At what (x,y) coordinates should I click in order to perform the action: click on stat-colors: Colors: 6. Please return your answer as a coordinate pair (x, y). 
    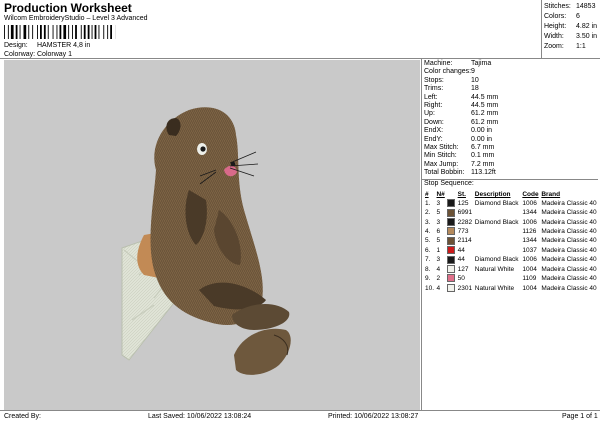
    Looking at the image, I should click on (562, 16).